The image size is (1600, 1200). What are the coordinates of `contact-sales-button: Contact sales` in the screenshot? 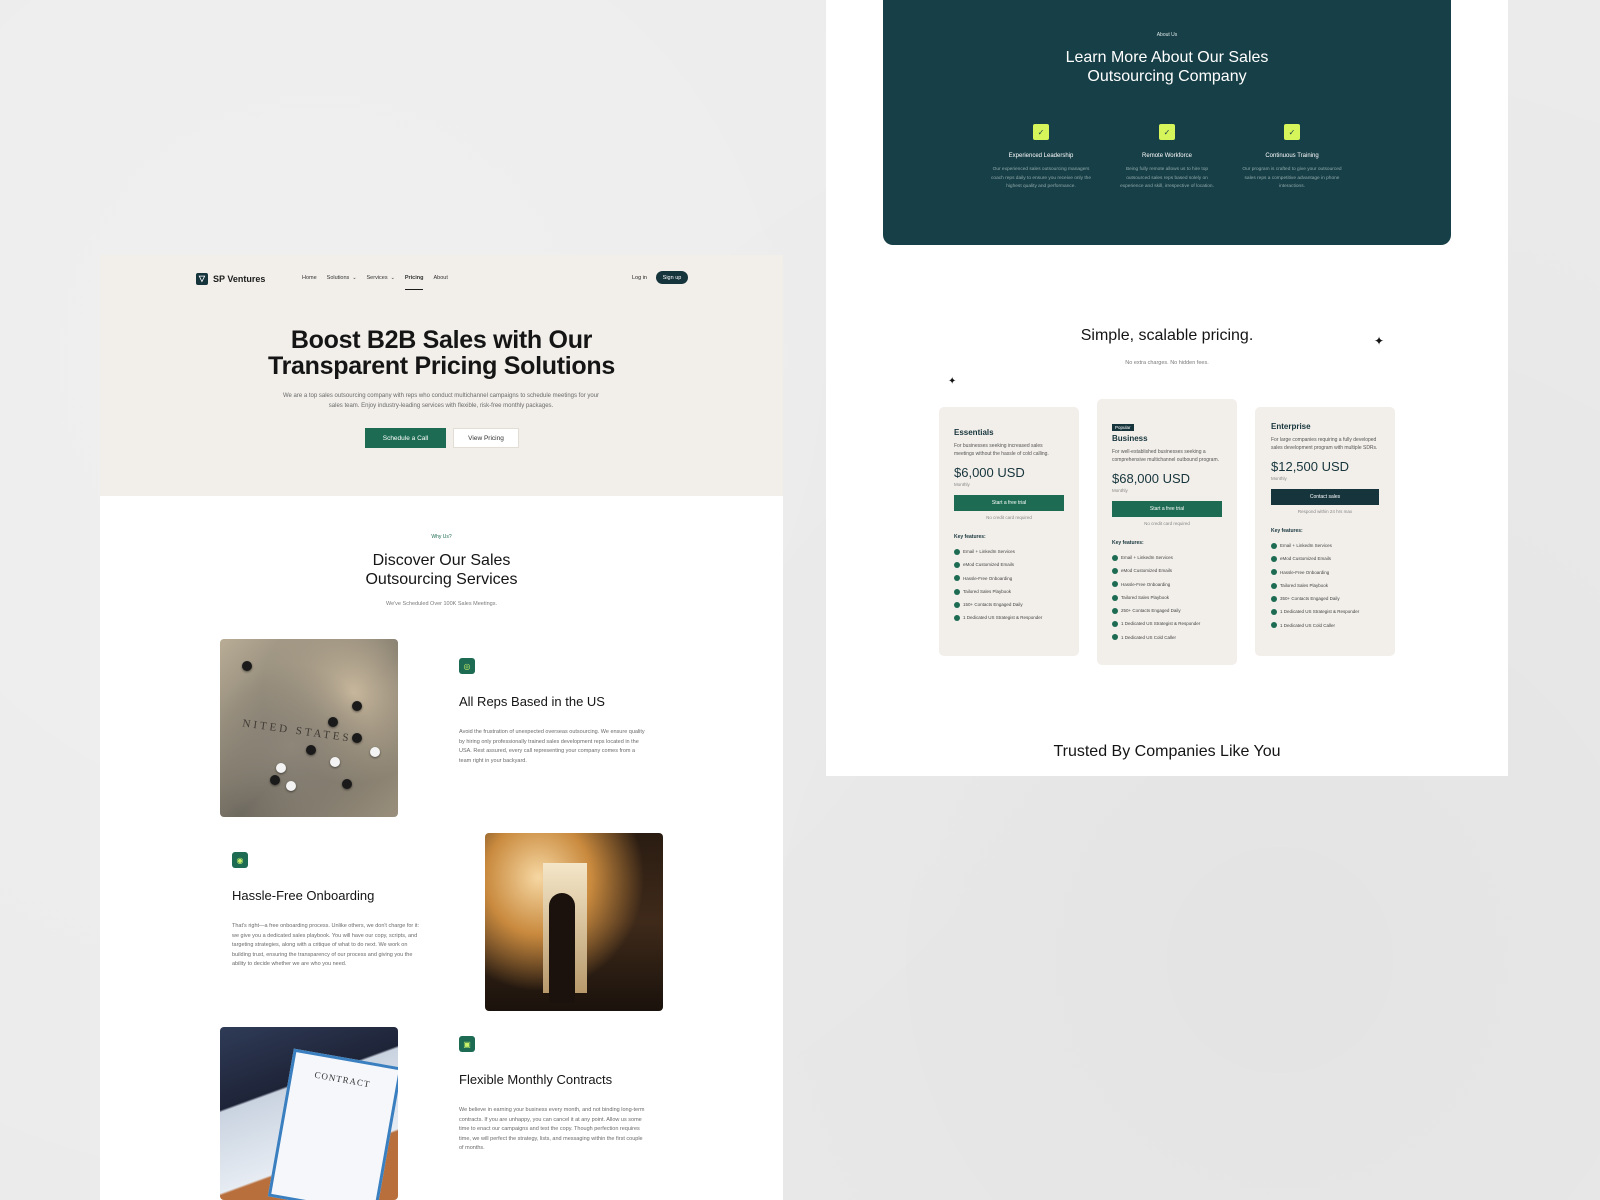 It's located at (1325, 497).